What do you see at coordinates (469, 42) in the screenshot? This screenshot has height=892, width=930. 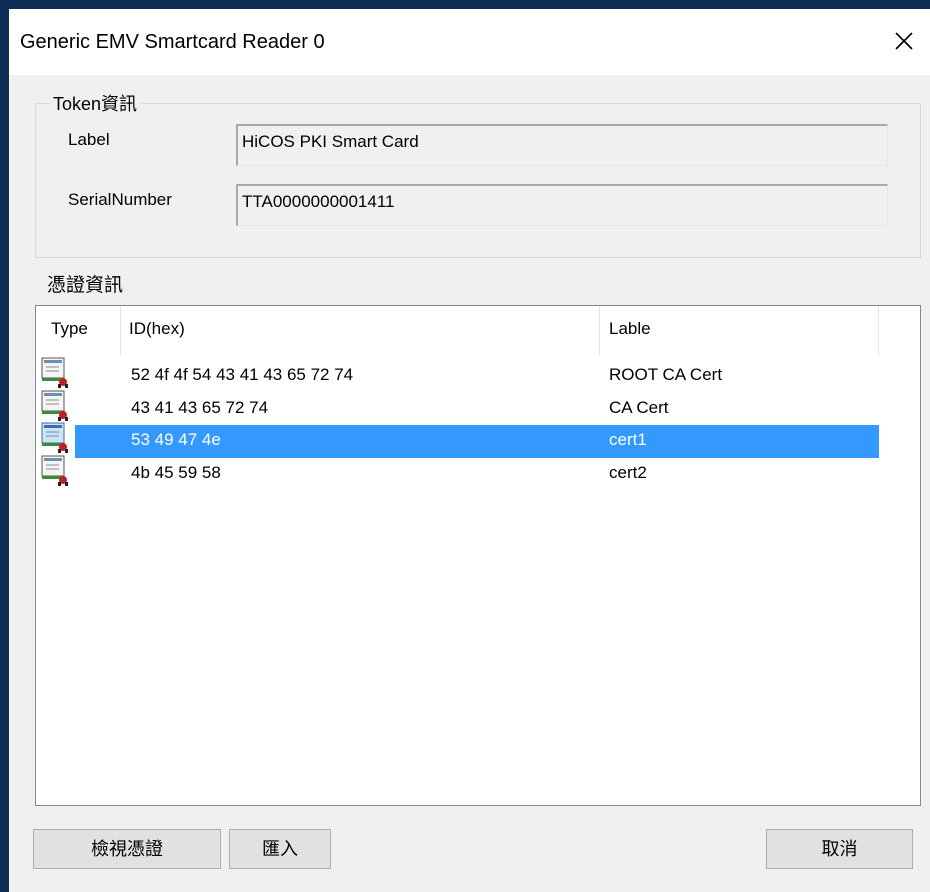 I see `title-bar: Generic EMV Smartcard Reader 0` at bounding box center [469, 42].